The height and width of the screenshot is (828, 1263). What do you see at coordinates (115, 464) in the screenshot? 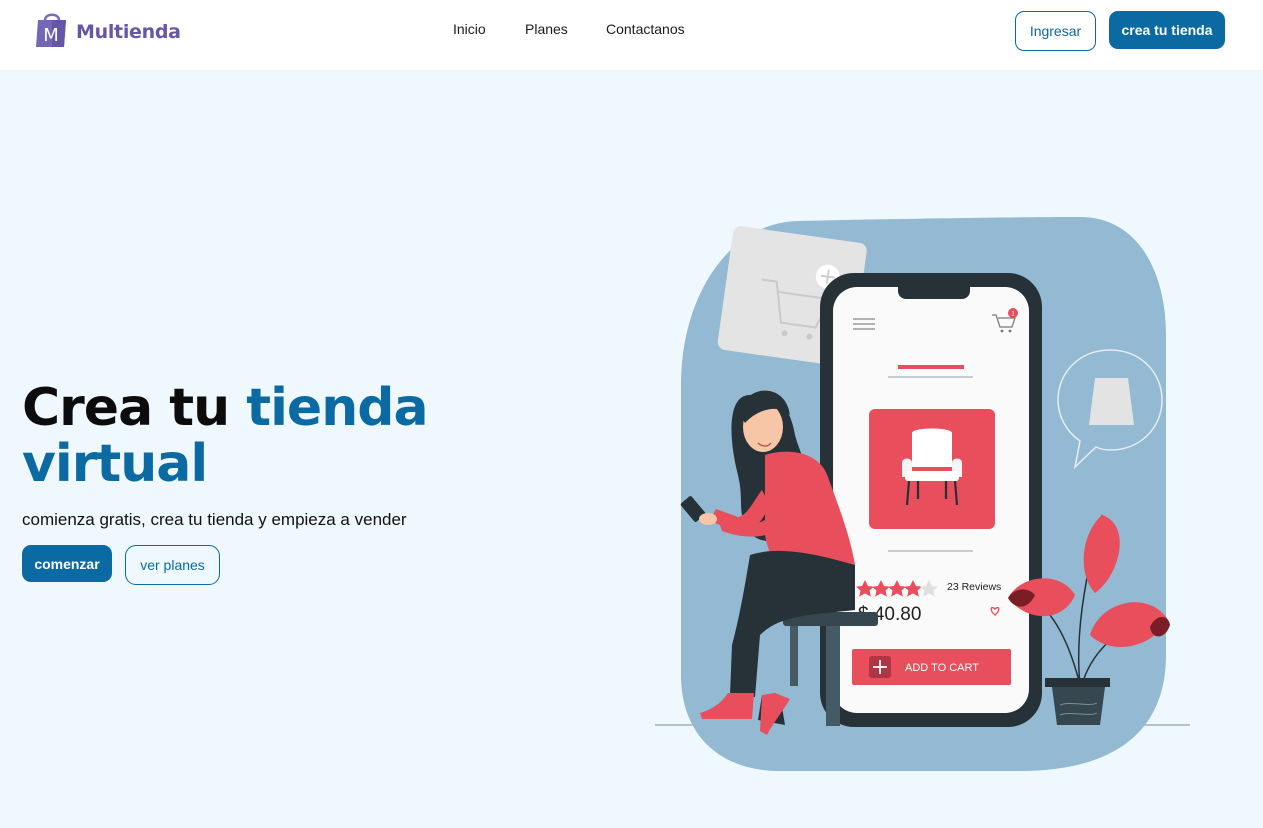
I see `hero-title-accent2: virtual` at bounding box center [115, 464].